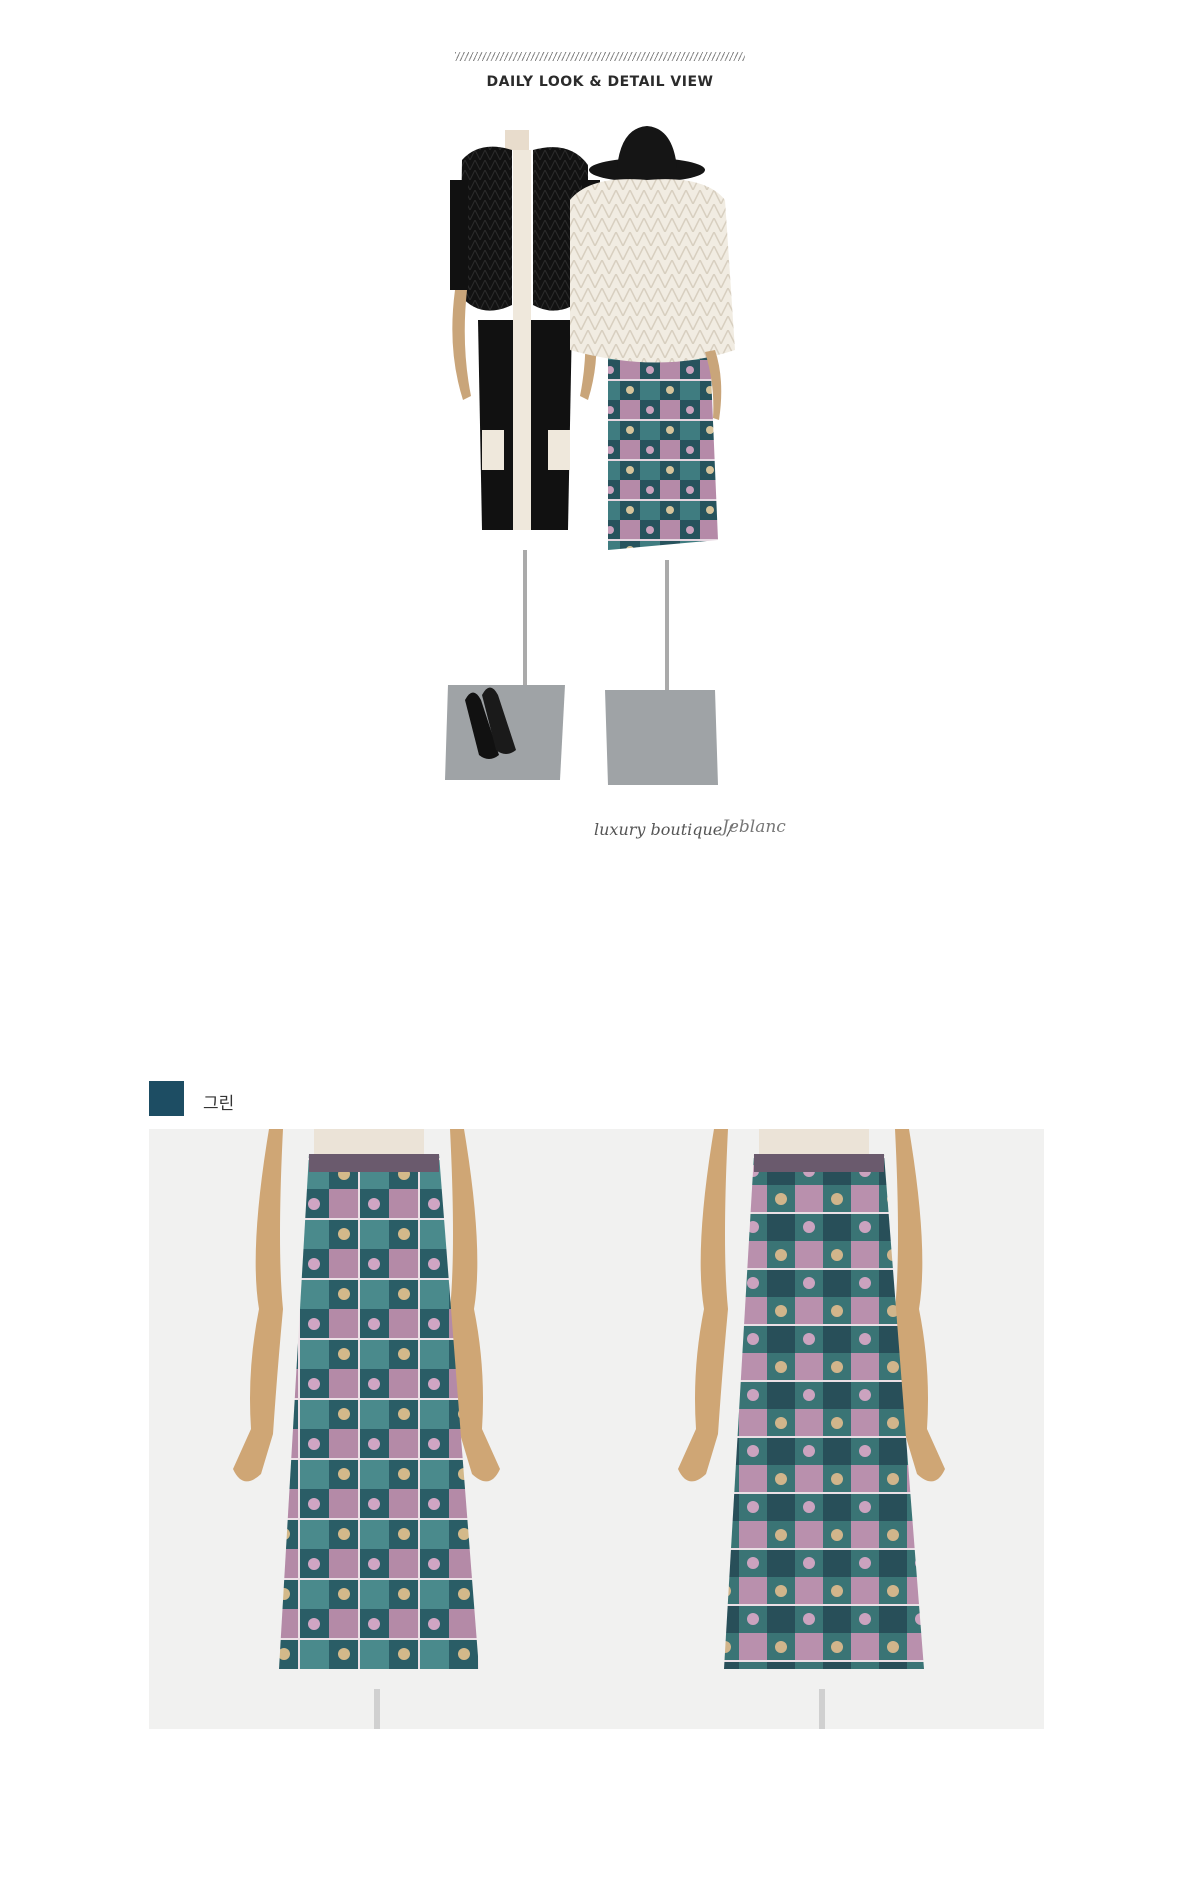 This screenshot has width=1200, height=1890. Describe the element at coordinates (166, 1098) in the screenshot. I see `color-swatch` at that location.